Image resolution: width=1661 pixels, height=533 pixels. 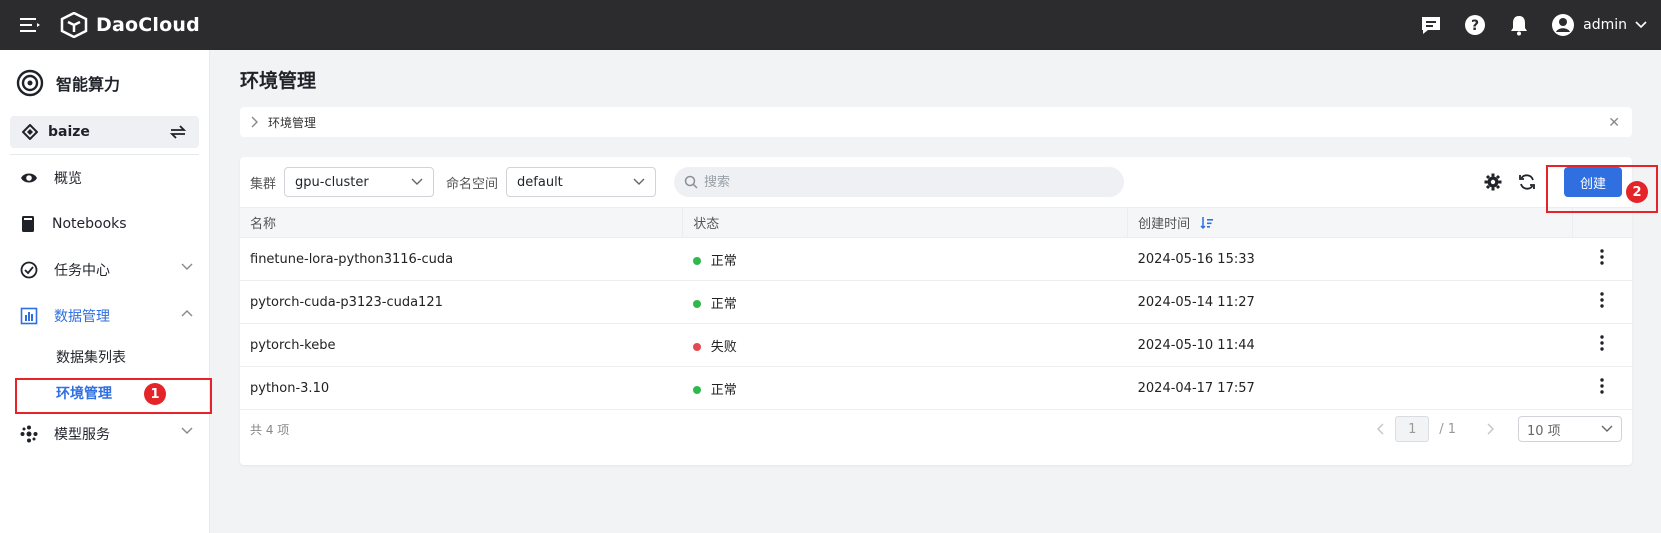 What do you see at coordinates (29, 178) in the screenshot?
I see `eye-icon` at bounding box center [29, 178].